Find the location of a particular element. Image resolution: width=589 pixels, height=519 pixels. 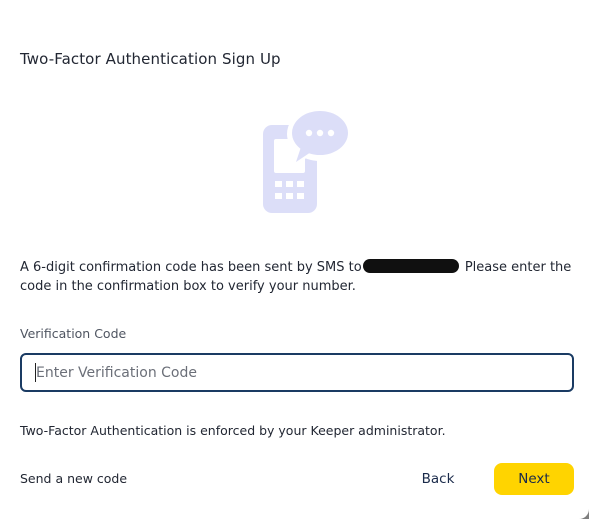

phone-sms-chat-icon is located at coordinates (306, 161).